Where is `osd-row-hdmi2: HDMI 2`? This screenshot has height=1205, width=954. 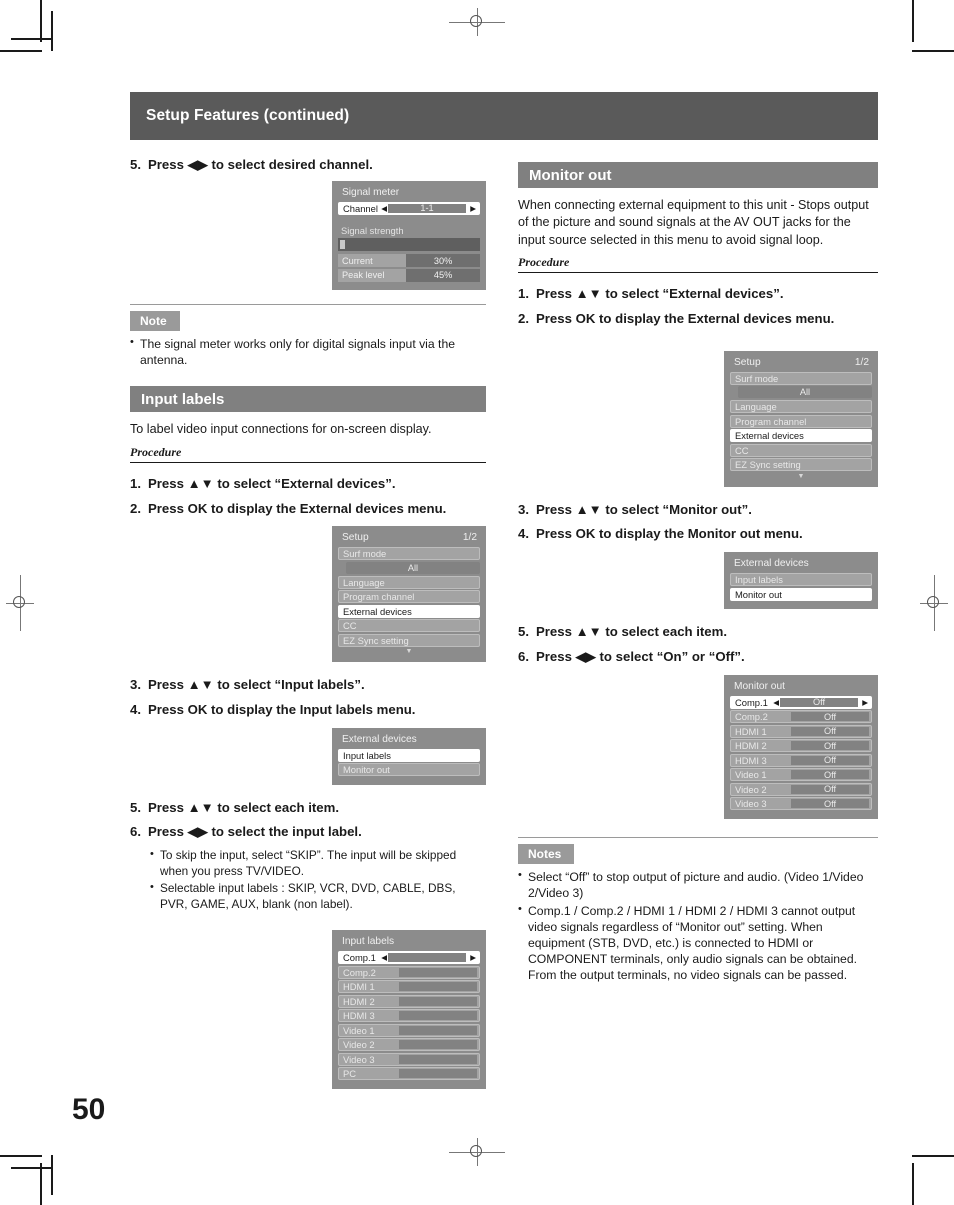 osd-row-hdmi2: HDMI 2 is located at coordinates (409, 1001).